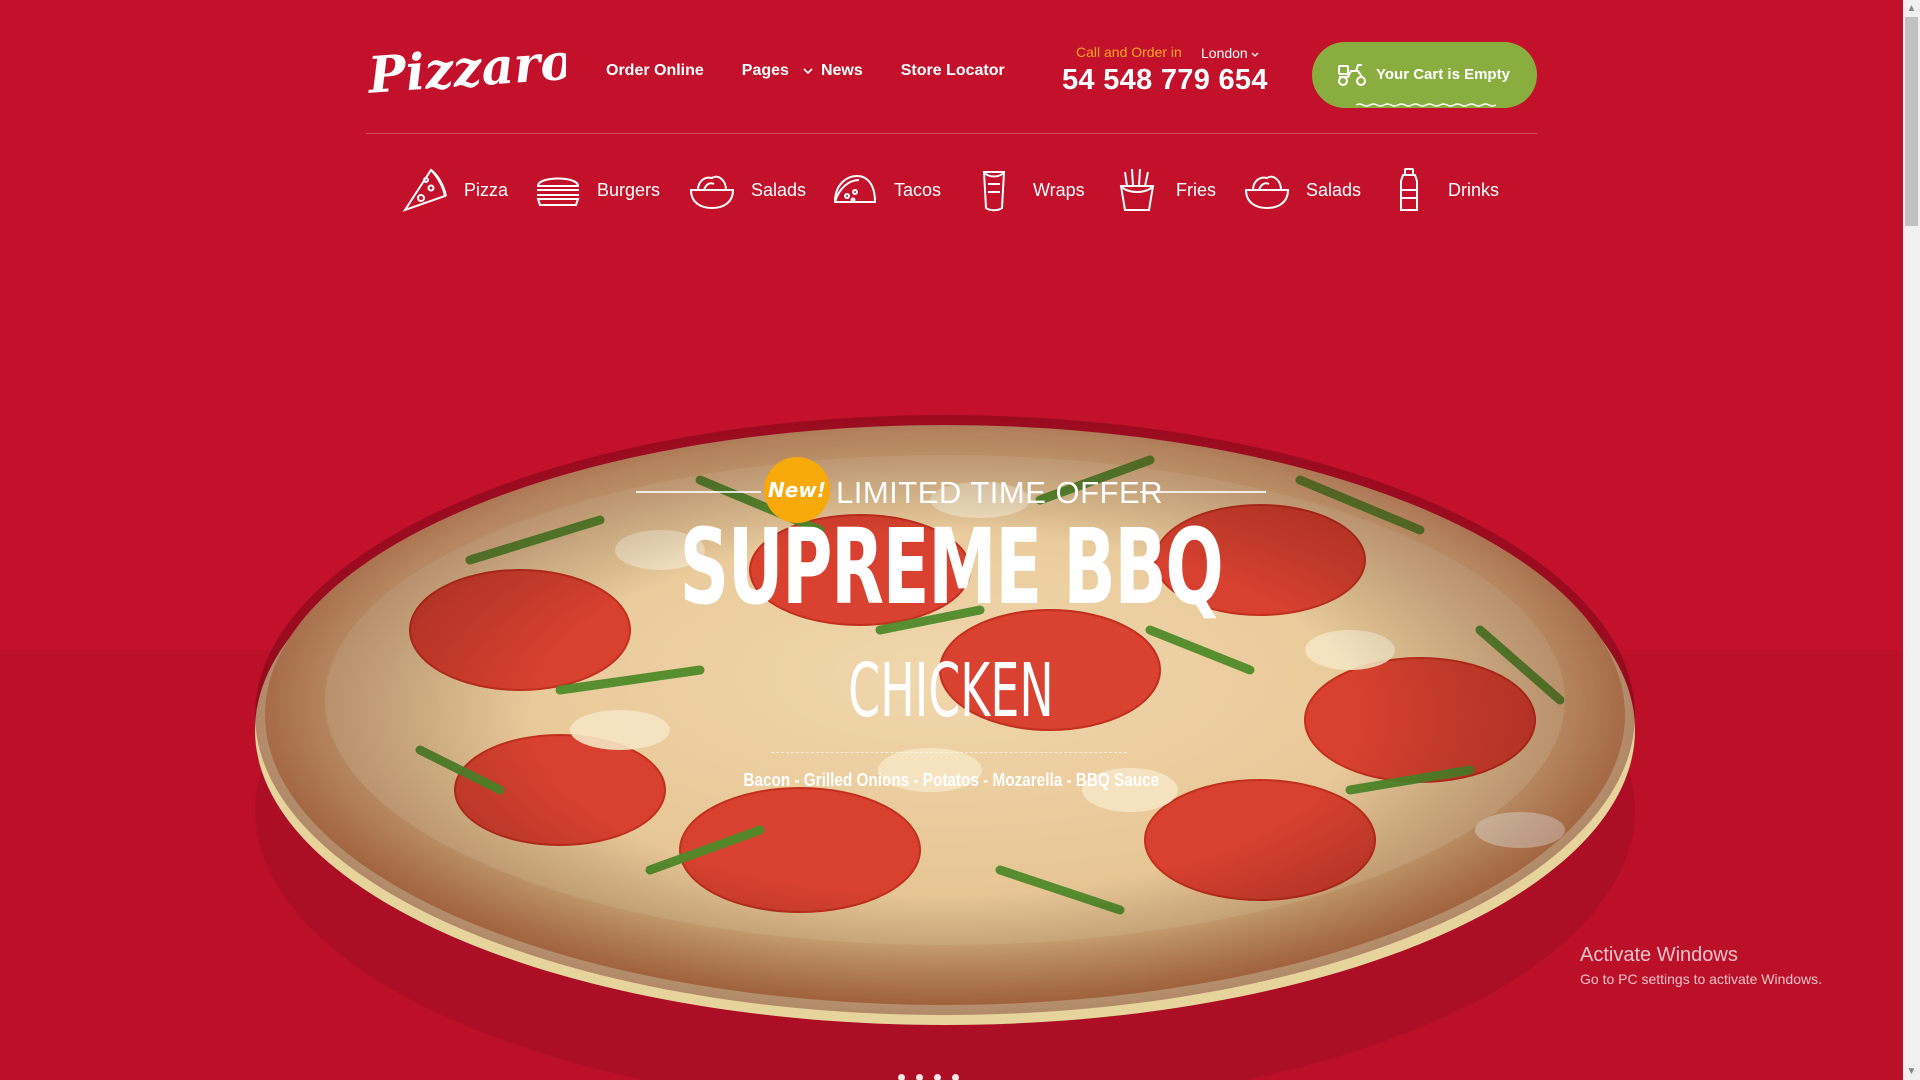  Describe the element at coordinates (765, 71) in the screenshot. I see `nav-pages-label: Pages` at that location.